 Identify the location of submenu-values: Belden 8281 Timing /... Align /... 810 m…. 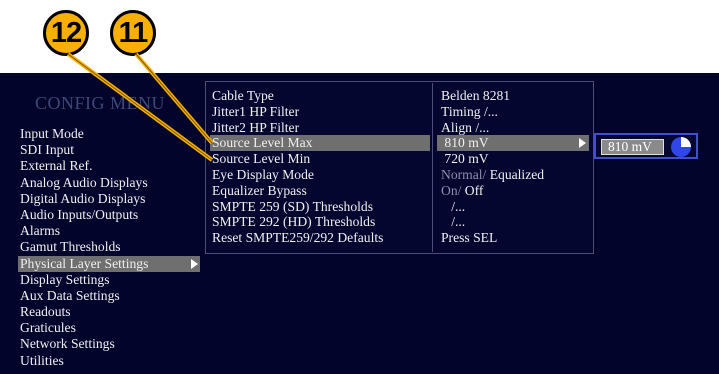
(513, 167).